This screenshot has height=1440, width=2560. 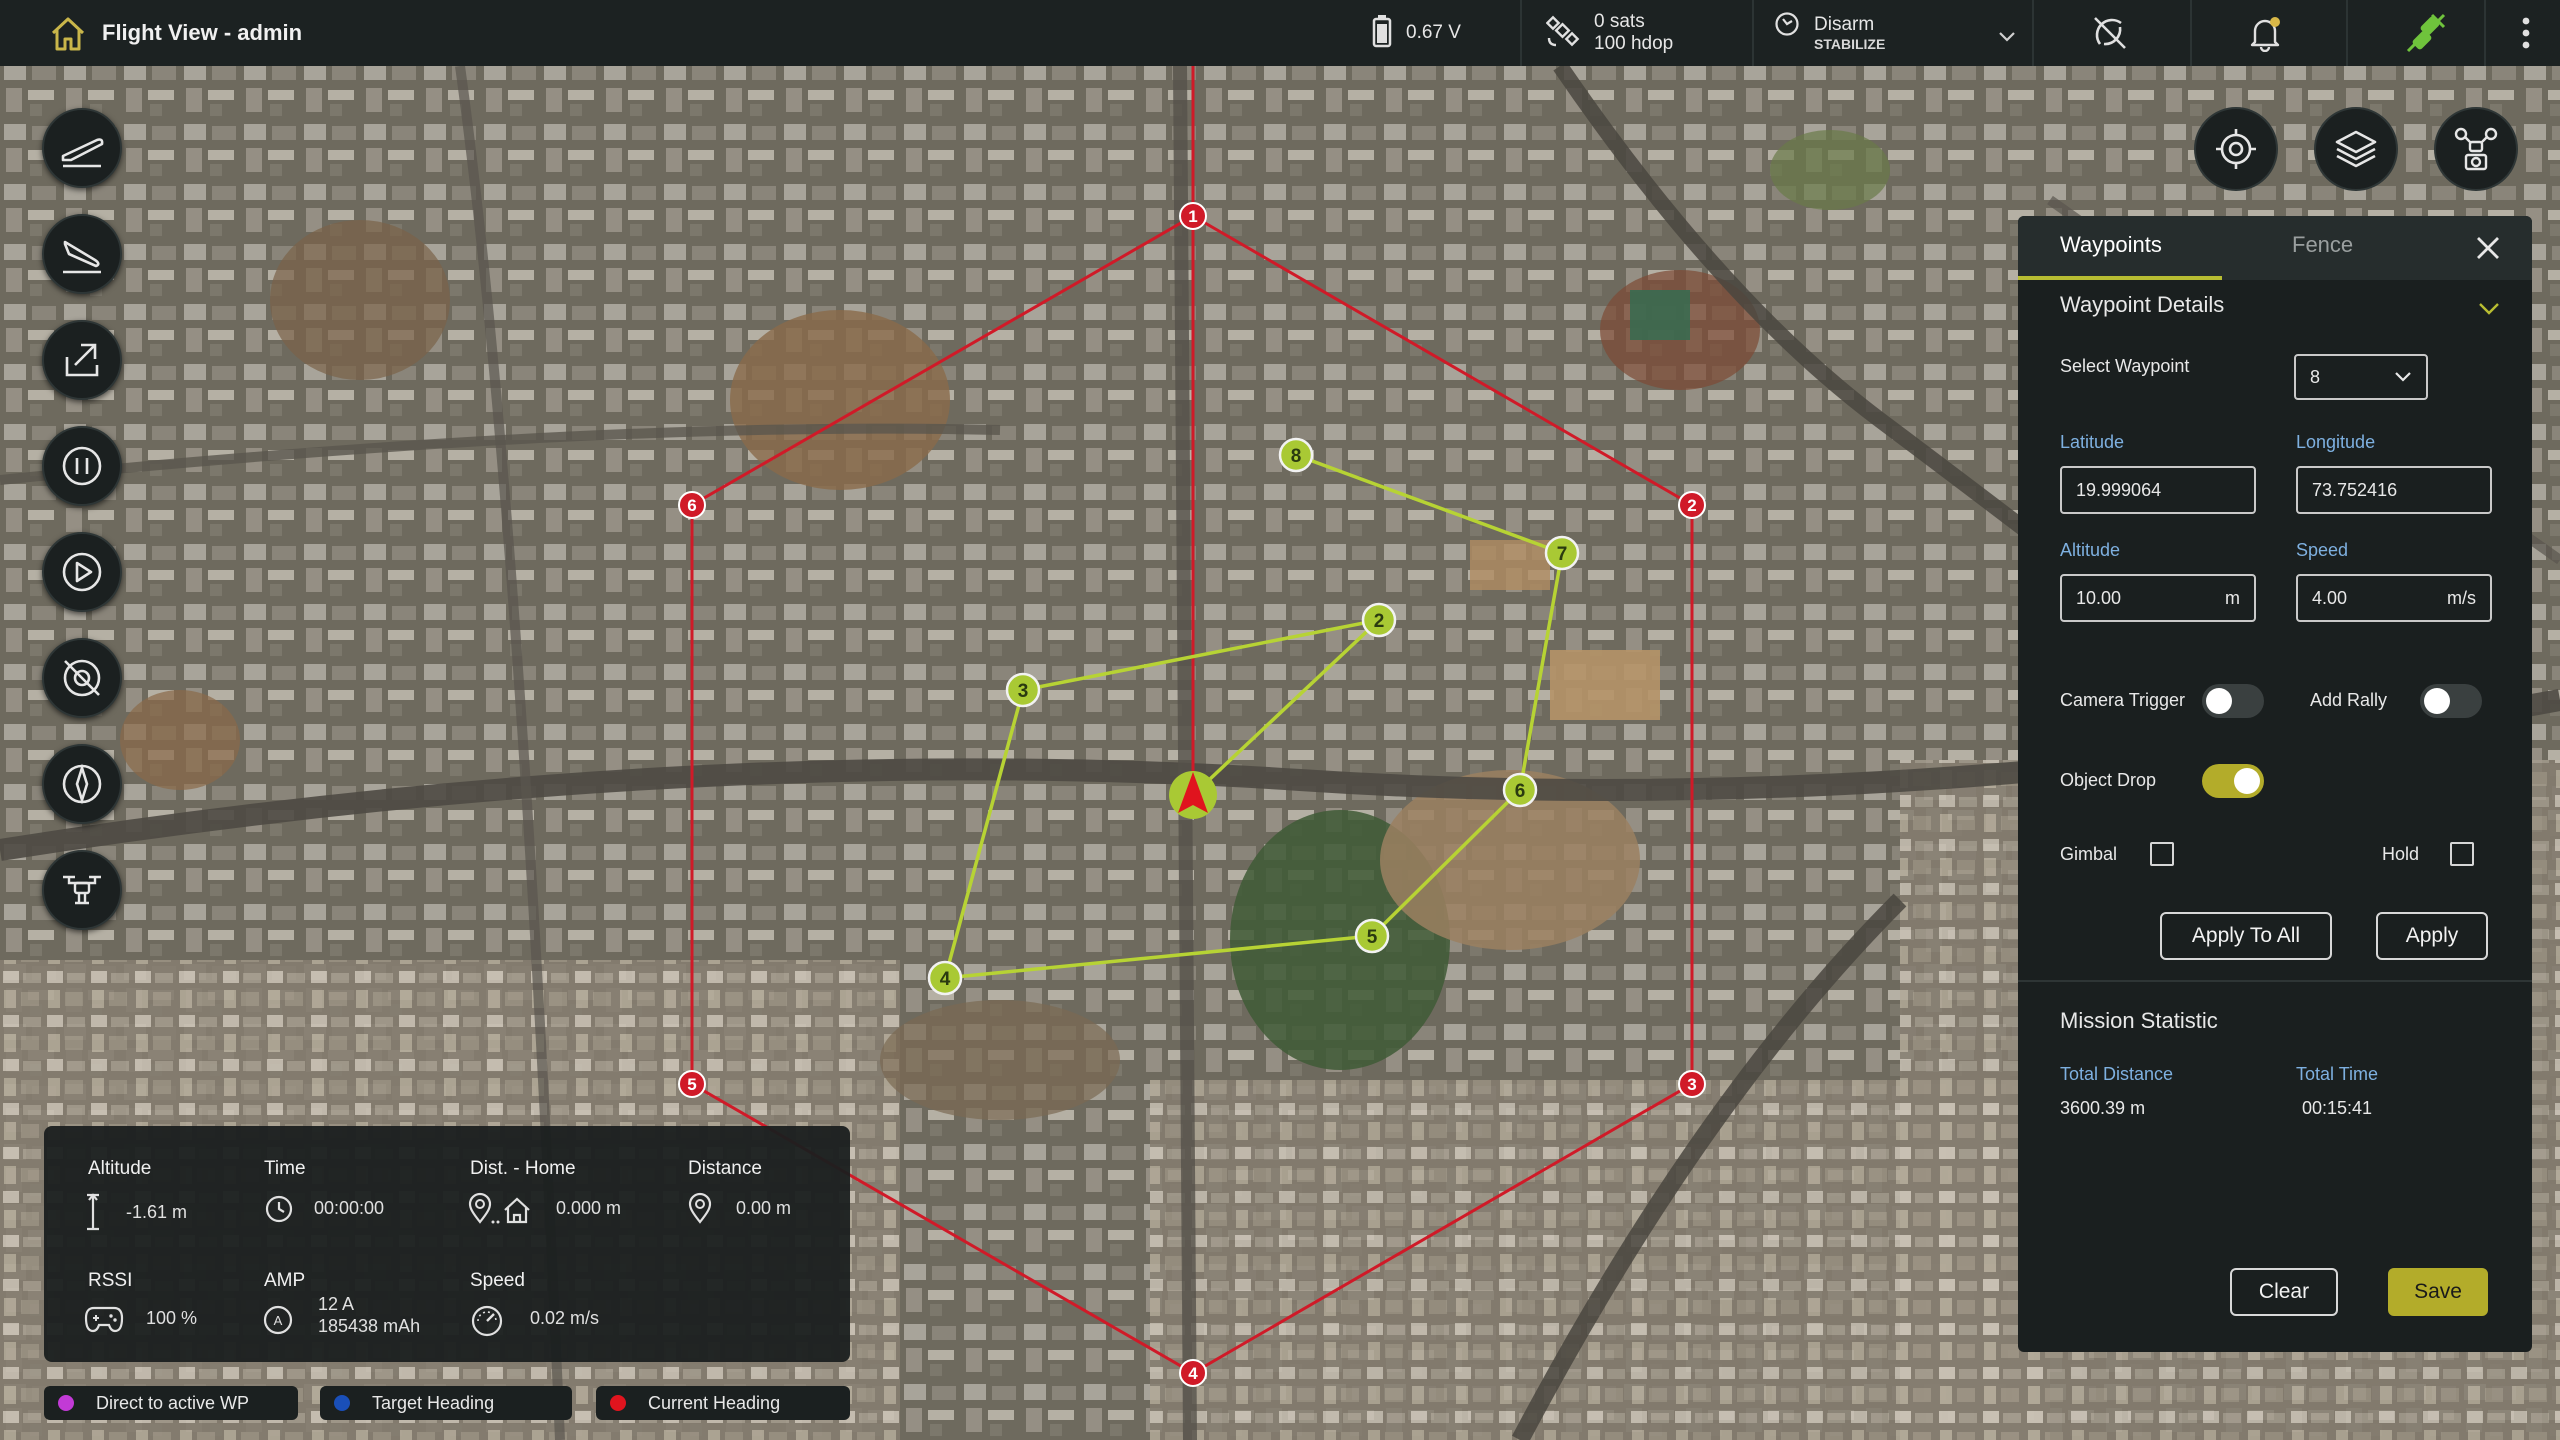 What do you see at coordinates (2426, 33) in the screenshot?
I see `connection-icon` at bounding box center [2426, 33].